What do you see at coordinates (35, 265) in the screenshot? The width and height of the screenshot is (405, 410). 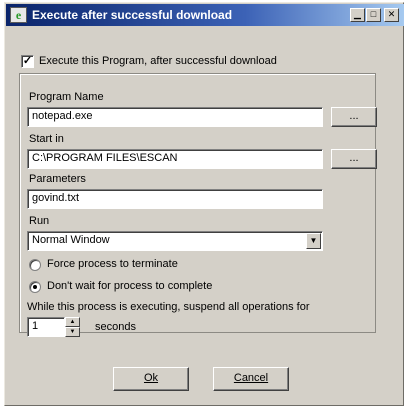 I see `force-terminate-radio` at bounding box center [35, 265].